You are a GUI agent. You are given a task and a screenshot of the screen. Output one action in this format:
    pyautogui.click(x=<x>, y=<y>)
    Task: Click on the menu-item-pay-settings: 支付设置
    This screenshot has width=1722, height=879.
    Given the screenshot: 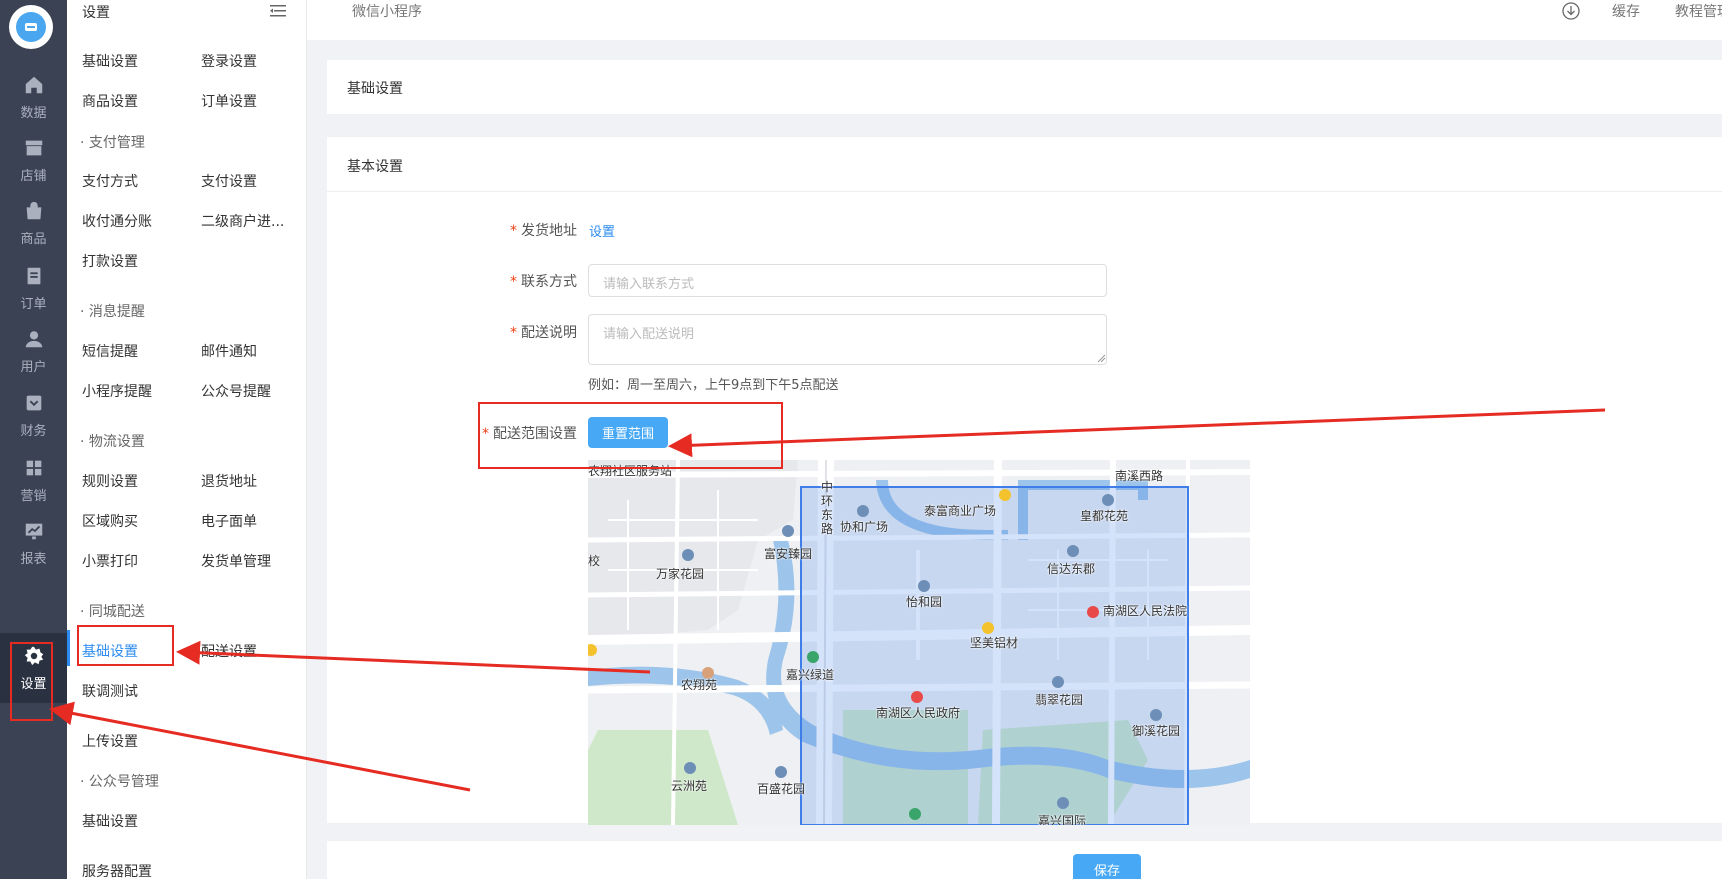 What is the action you would take?
    pyautogui.click(x=229, y=181)
    